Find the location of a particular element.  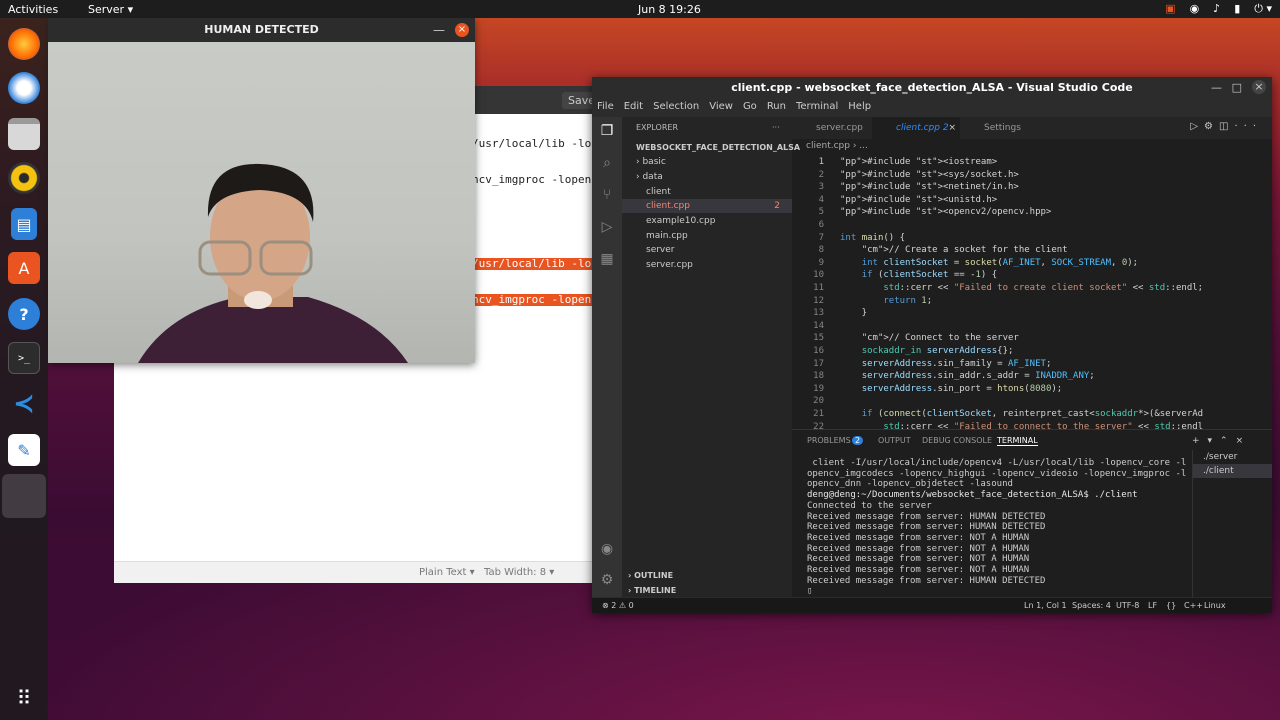

line-number: 12 is located at coordinates (818, 300).